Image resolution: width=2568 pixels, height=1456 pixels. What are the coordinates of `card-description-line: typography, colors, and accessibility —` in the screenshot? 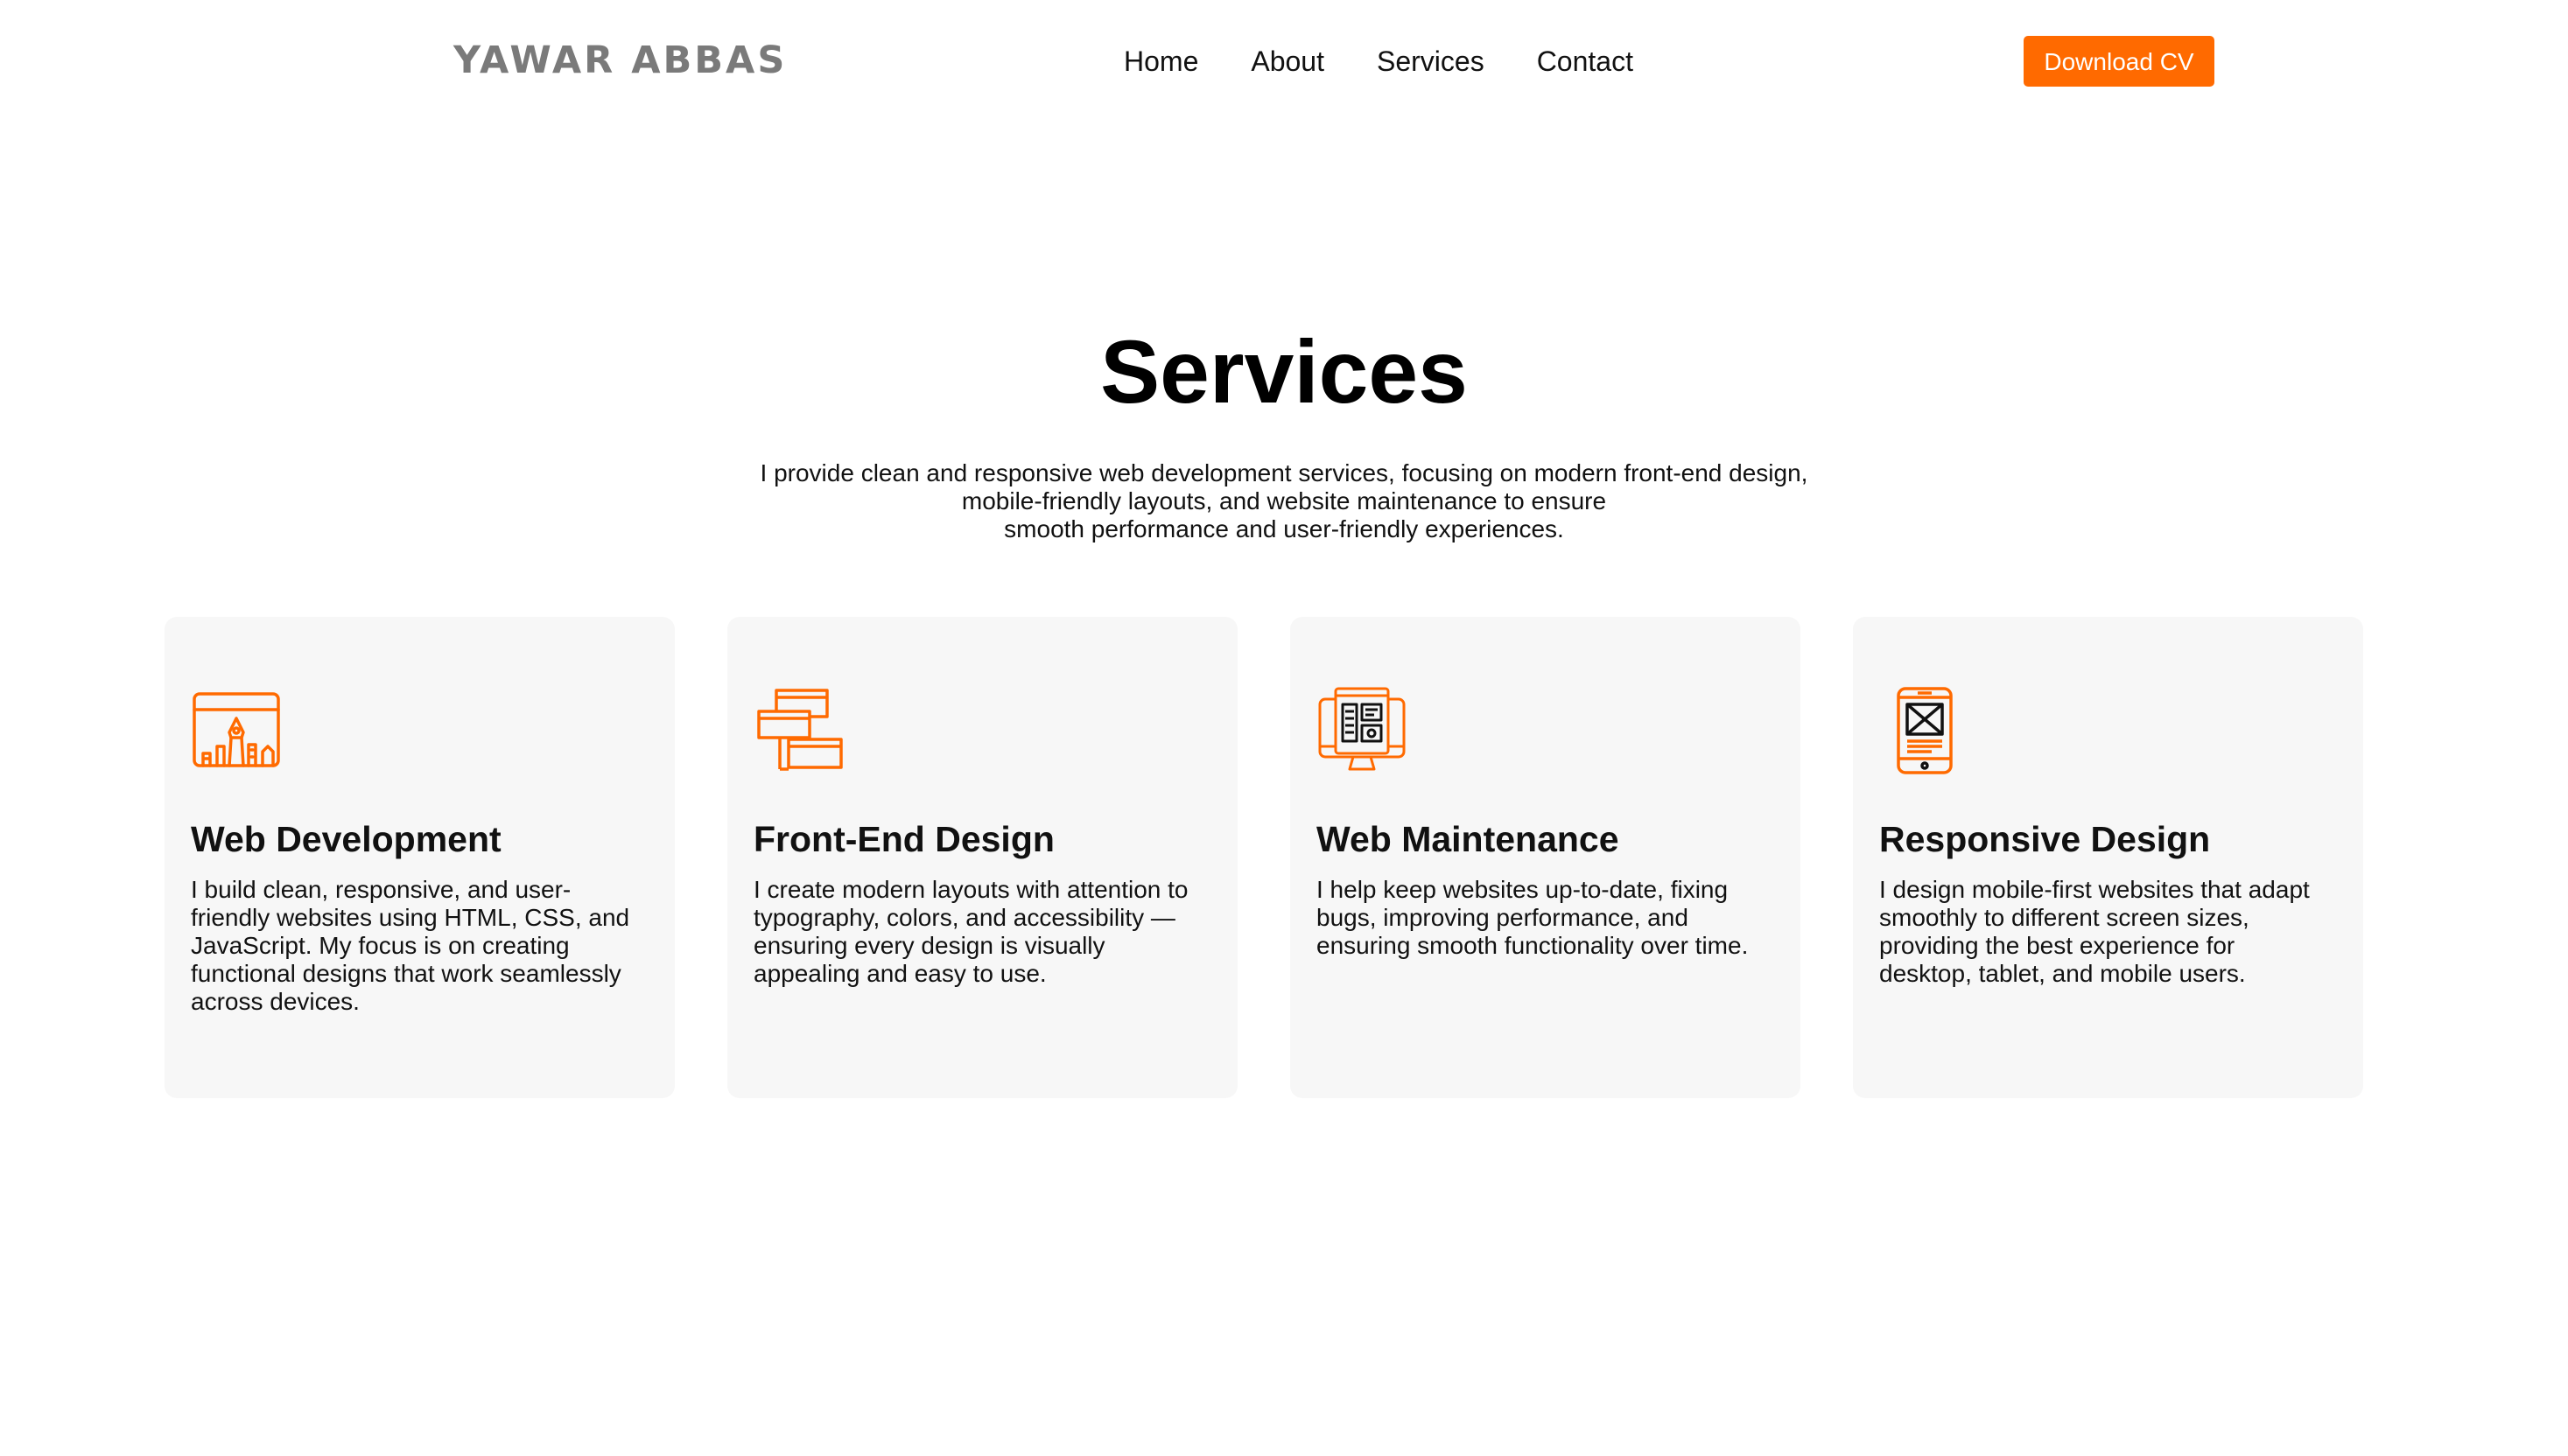 It's located at (965, 917).